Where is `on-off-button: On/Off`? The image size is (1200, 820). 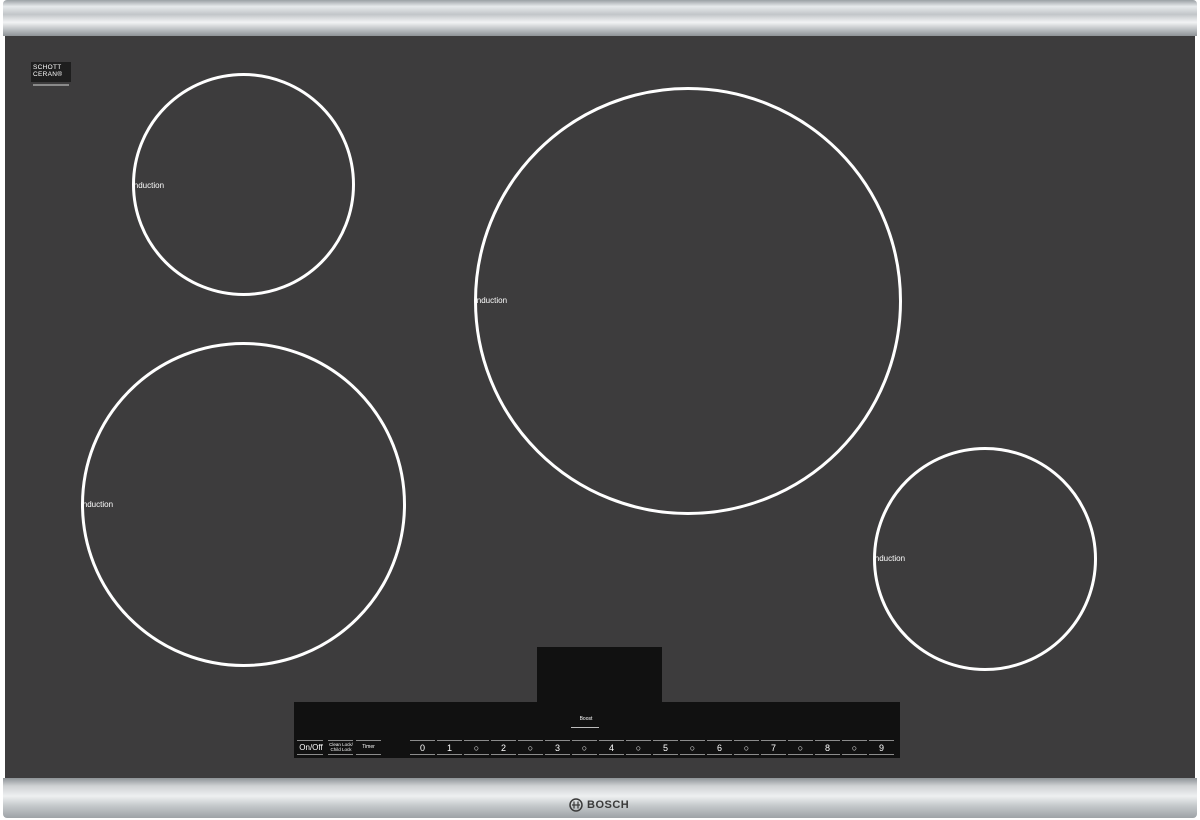
on-off-button: On/Off is located at coordinates (311, 747).